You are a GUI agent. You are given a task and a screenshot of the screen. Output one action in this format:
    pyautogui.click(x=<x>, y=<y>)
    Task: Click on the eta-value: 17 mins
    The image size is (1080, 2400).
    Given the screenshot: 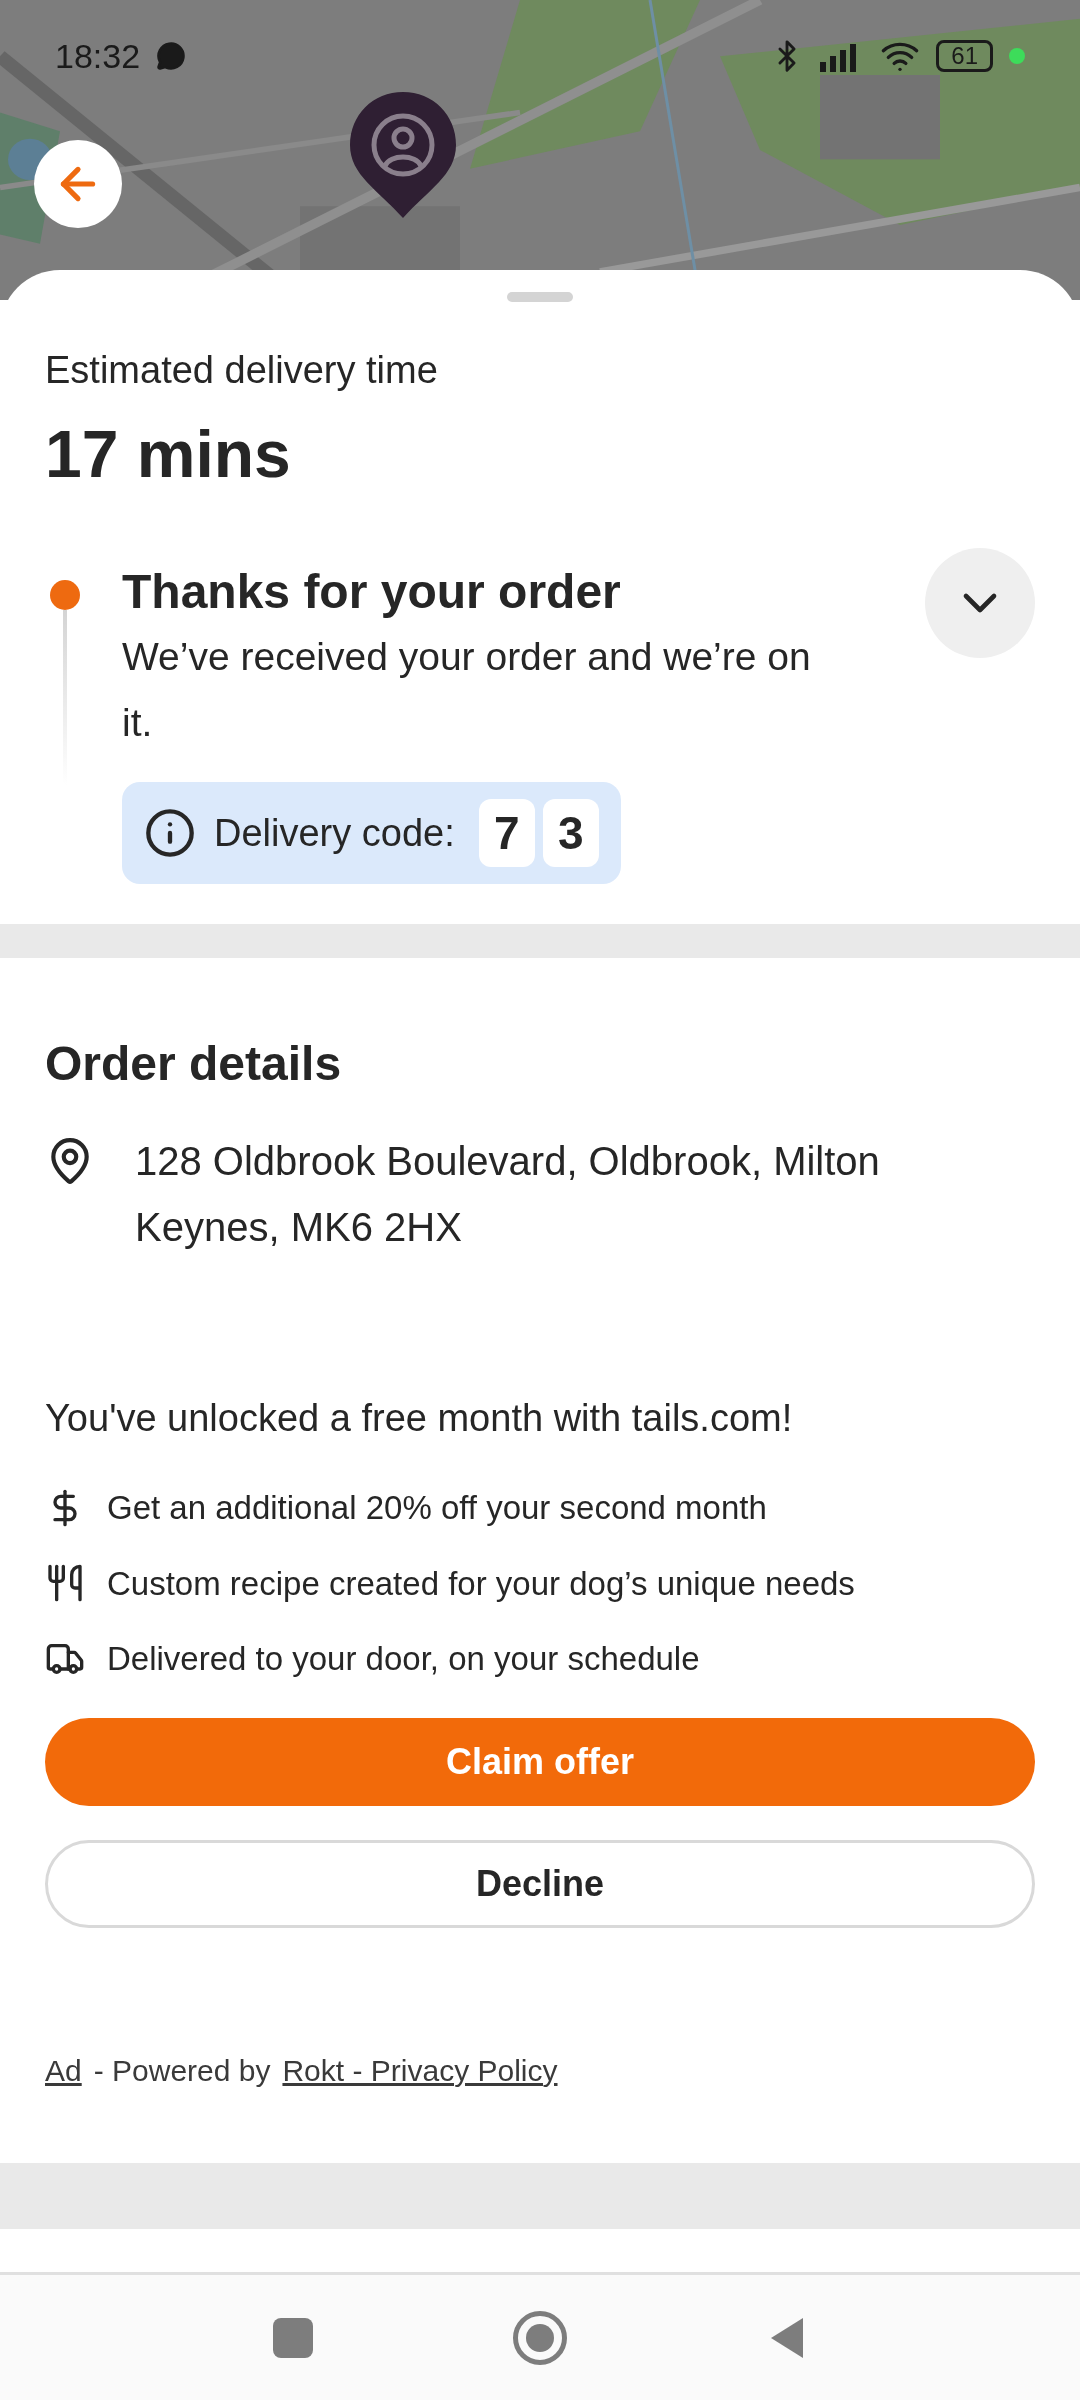 What is the action you would take?
    pyautogui.click(x=168, y=454)
    